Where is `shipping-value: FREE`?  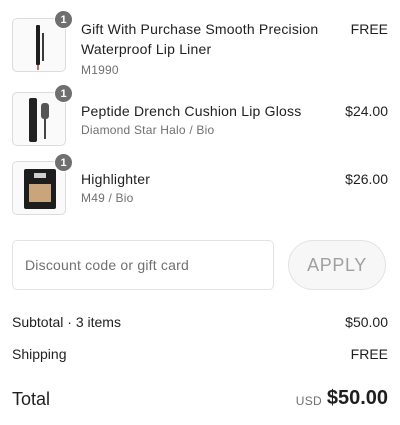
shipping-value: FREE is located at coordinates (369, 354).